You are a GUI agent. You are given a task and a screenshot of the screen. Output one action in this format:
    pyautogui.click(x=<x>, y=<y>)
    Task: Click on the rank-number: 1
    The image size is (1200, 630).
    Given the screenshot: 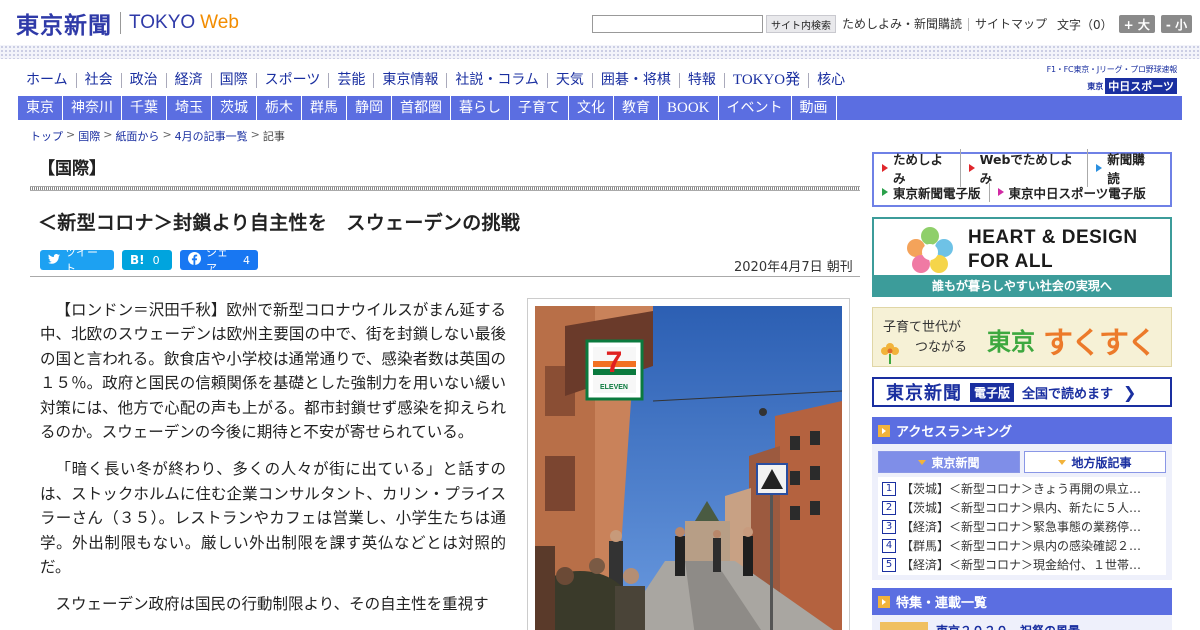 What is the action you would take?
    pyautogui.click(x=889, y=488)
    